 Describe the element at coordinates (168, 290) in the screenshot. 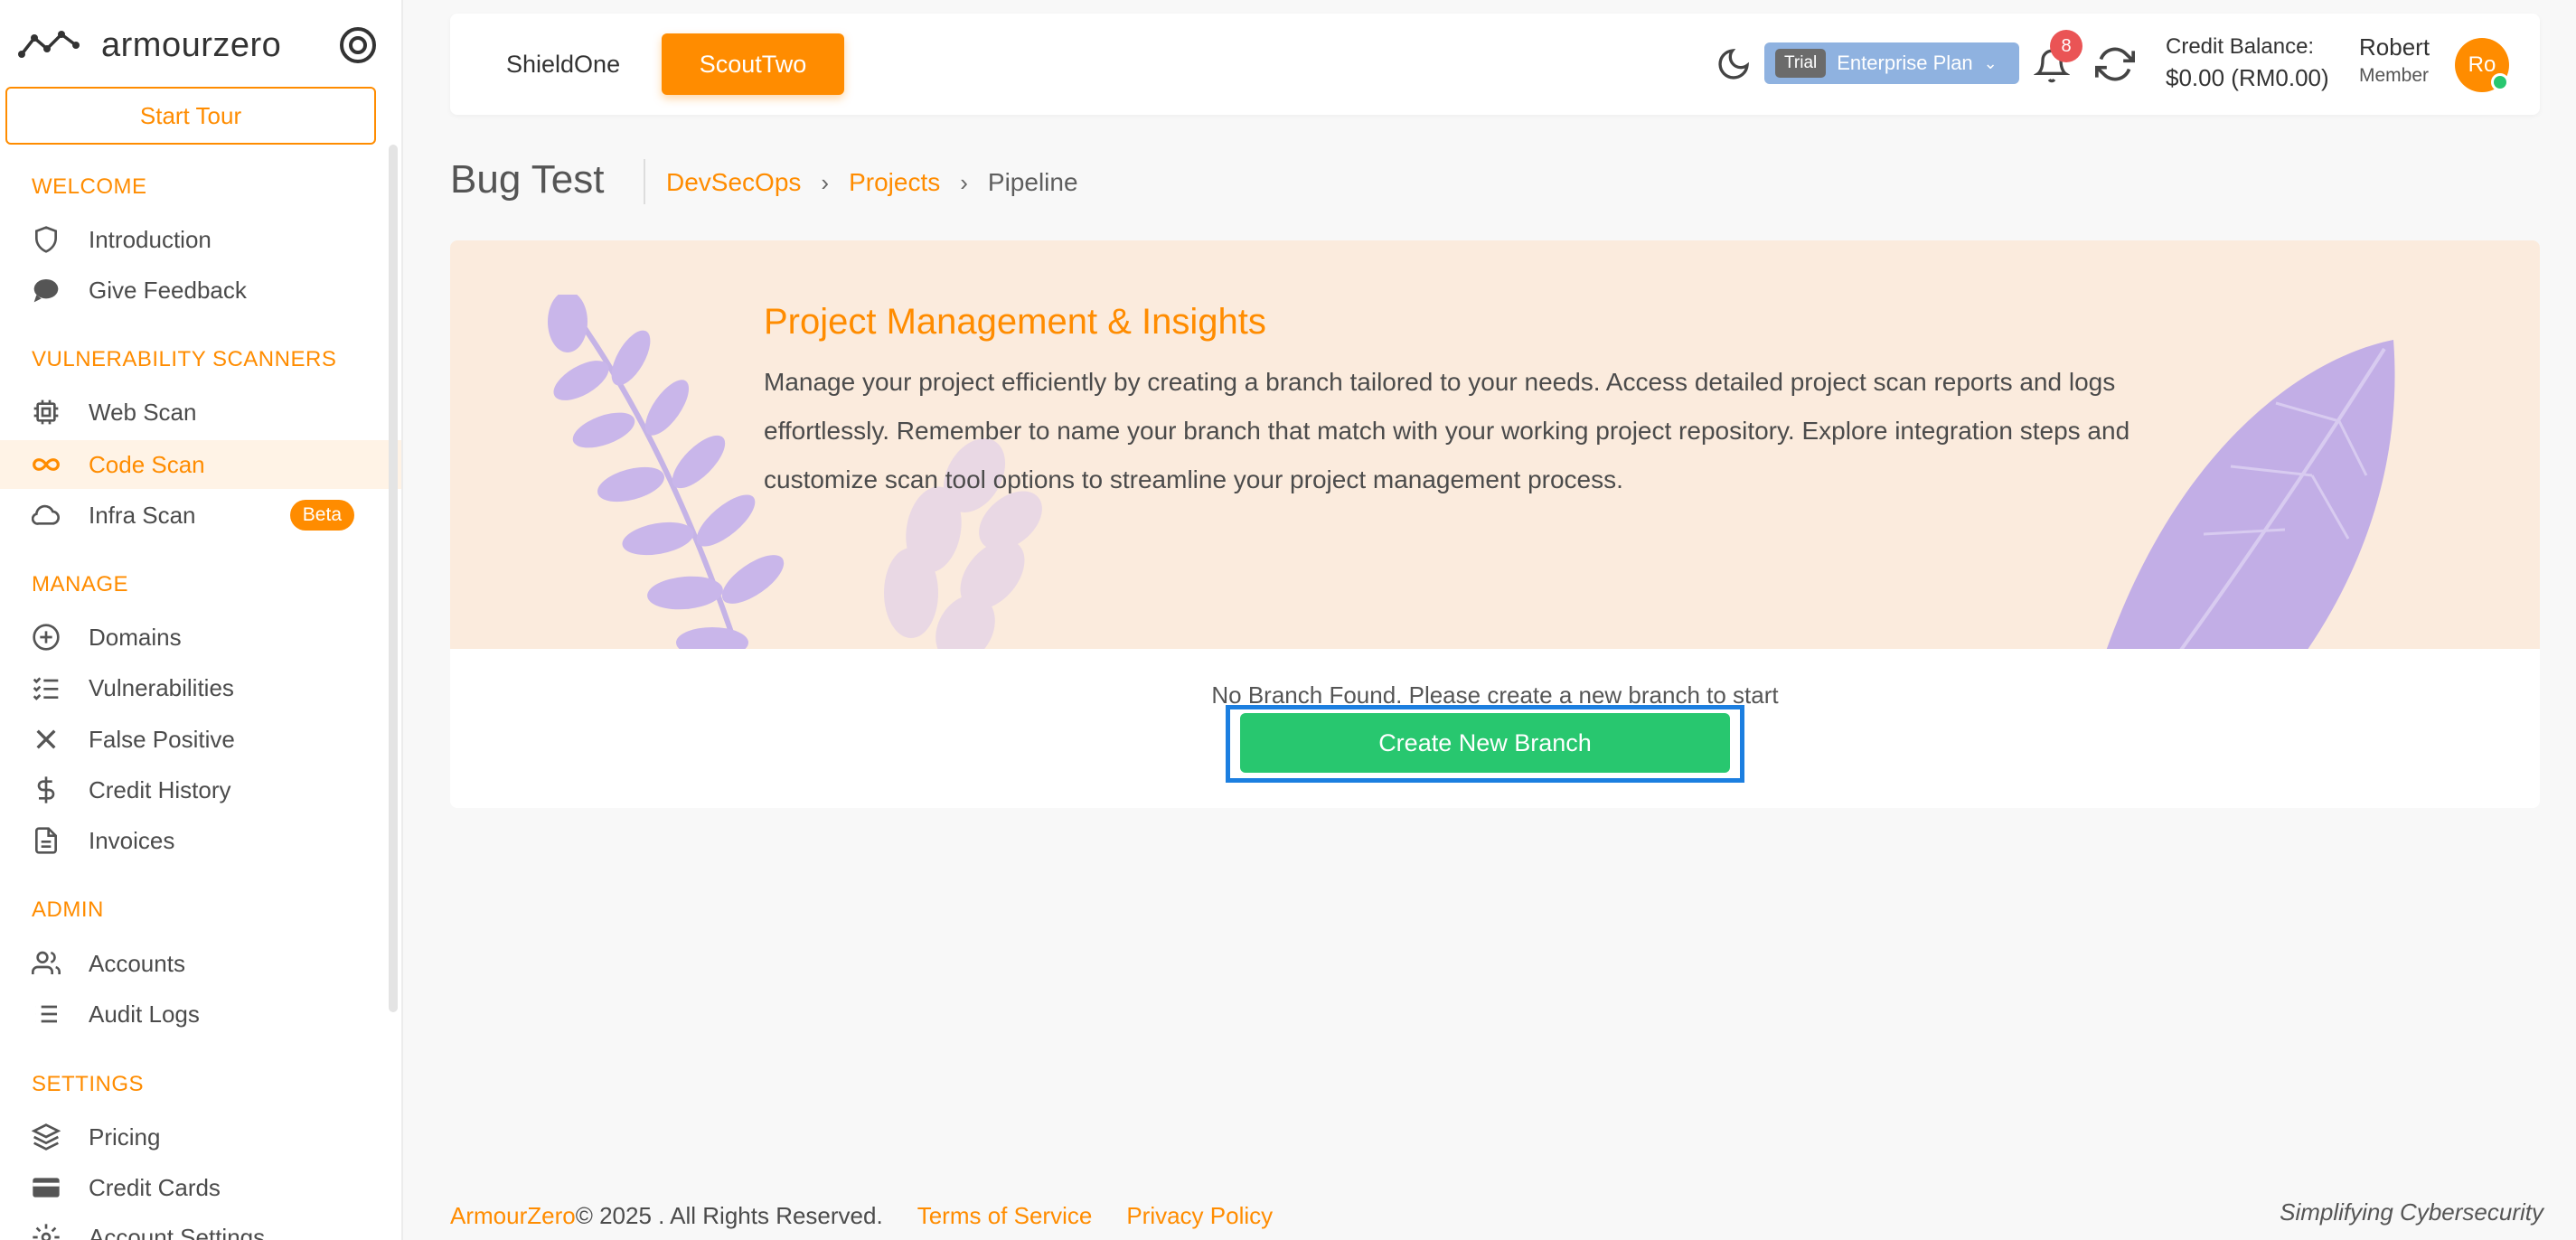

I see `sidebar-item-label: Give Feedback` at that location.